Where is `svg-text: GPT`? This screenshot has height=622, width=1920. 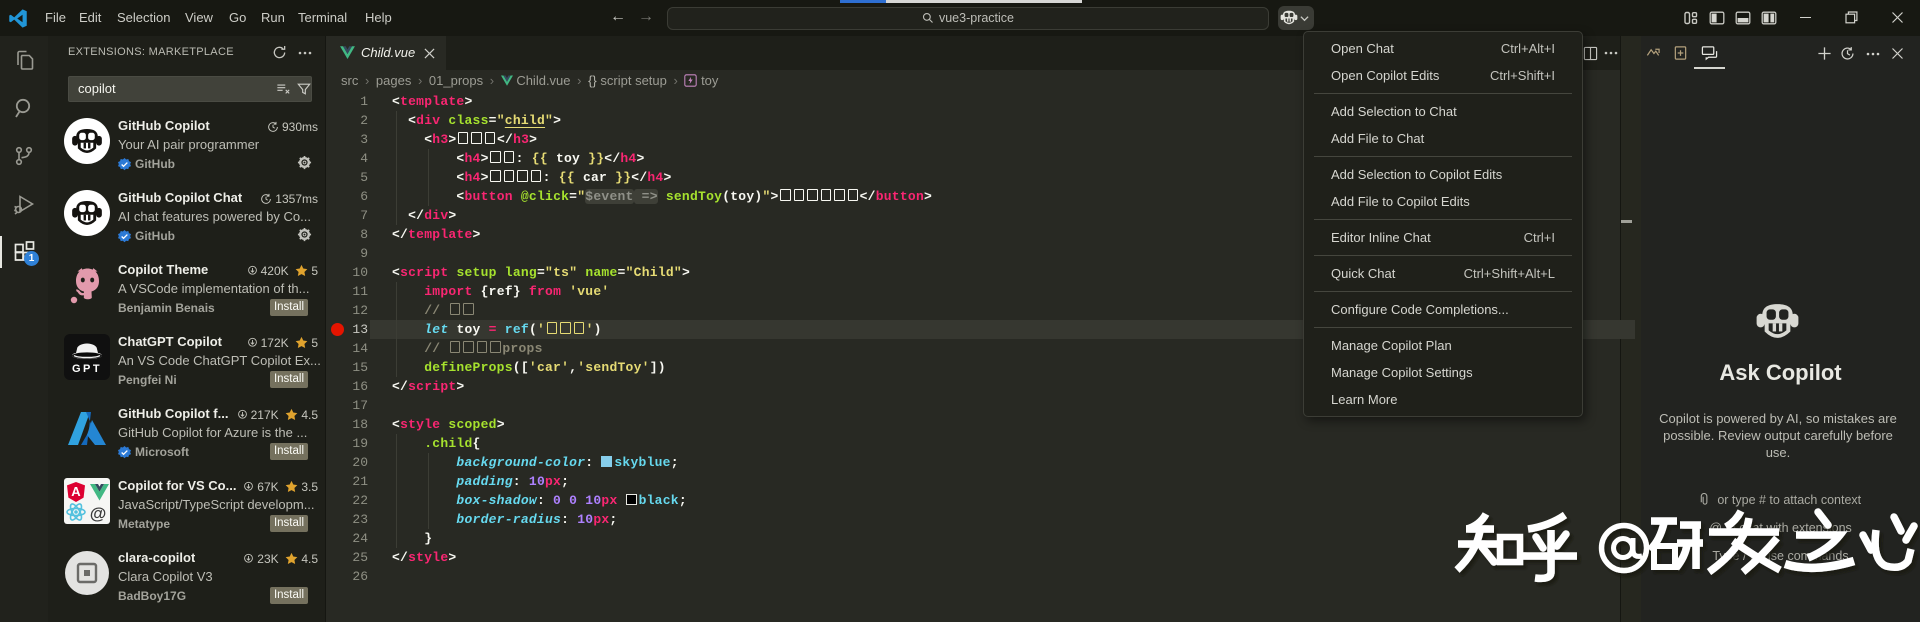
svg-text: GPT is located at coordinates (87, 369).